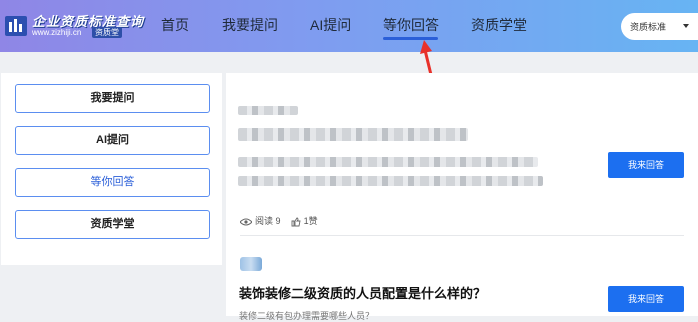 Image resolution: width=698 pixels, height=322 pixels. Describe the element at coordinates (112, 140) in the screenshot. I see `sidebar-item-ai-question: AI提问` at that location.